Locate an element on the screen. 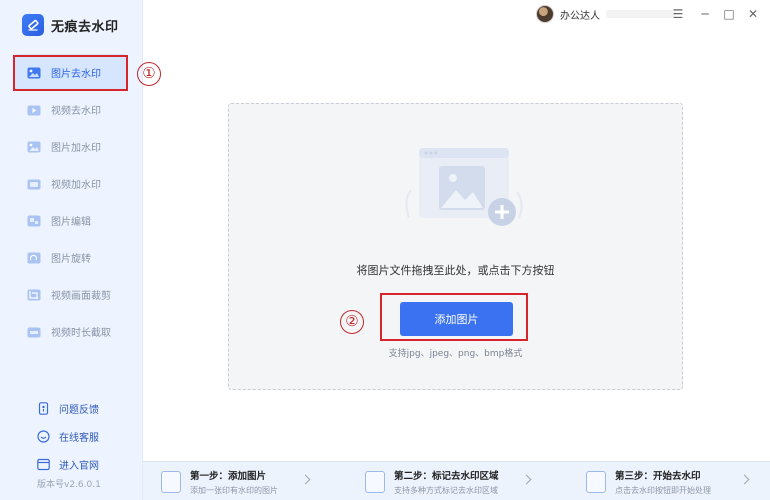 Image resolution: width=770 pixels, height=500 pixels. minimize-button: ─ is located at coordinates (705, 14).